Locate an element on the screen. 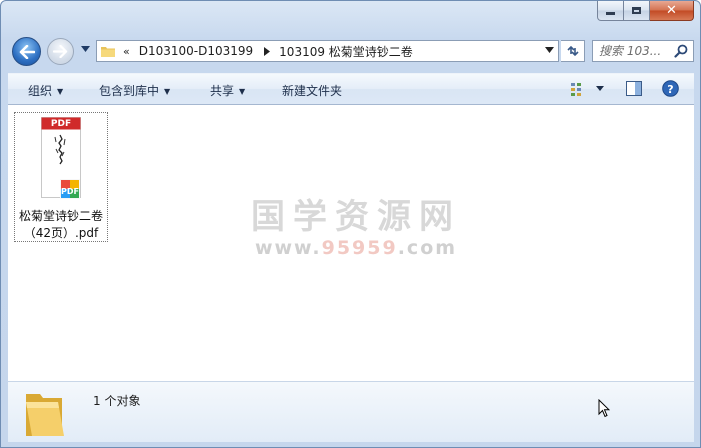 This screenshot has height=448, width=701. details-pane: 1 个对象 is located at coordinates (351, 411).